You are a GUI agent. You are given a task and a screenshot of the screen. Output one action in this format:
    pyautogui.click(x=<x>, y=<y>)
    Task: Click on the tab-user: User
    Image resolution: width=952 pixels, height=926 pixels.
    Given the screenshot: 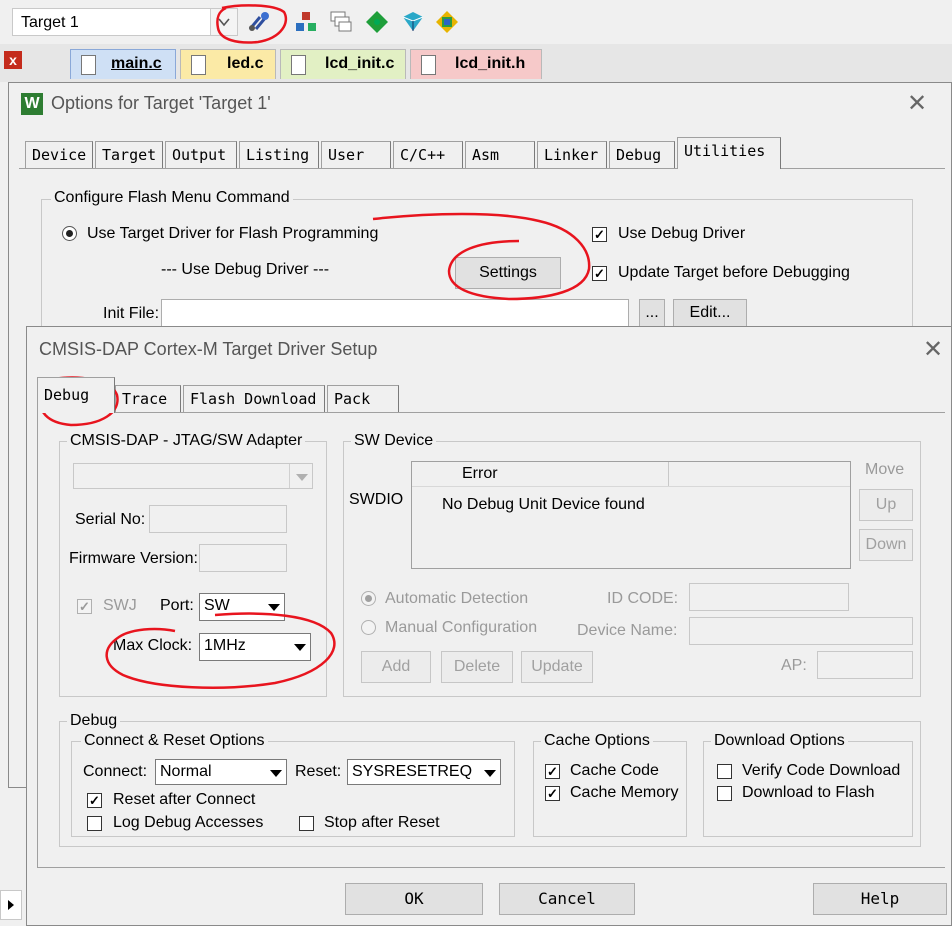 What is the action you would take?
    pyautogui.click(x=356, y=155)
    